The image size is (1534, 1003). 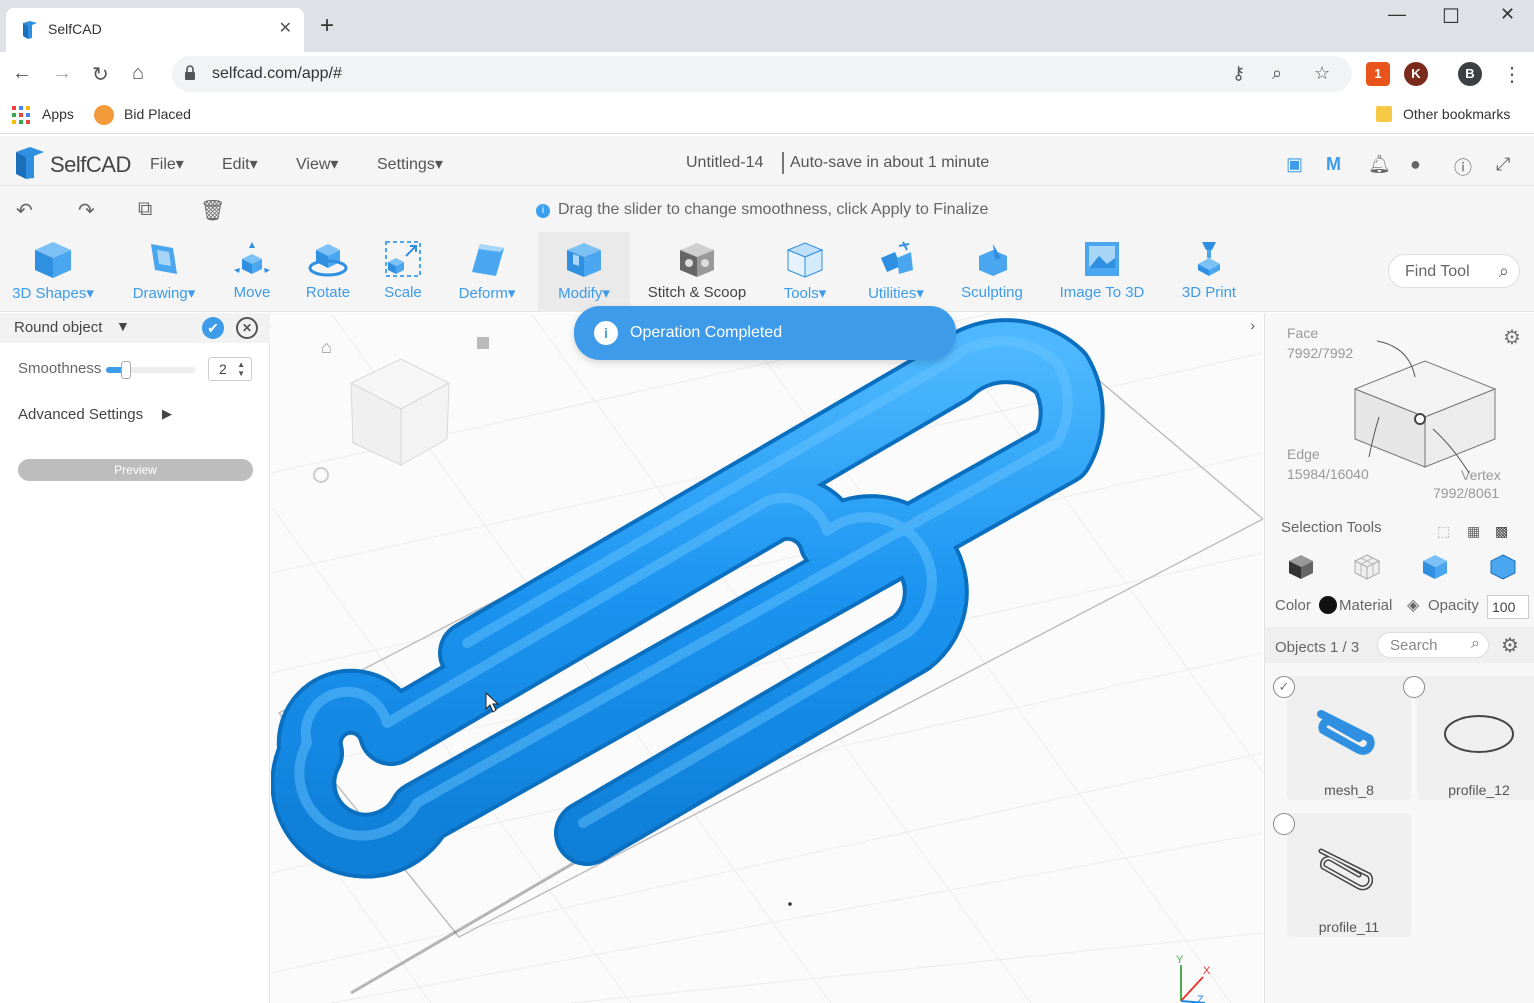 What do you see at coordinates (1277, 73) in the screenshot?
I see `zoom-icon: ⌕` at bounding box center [1277, 73].